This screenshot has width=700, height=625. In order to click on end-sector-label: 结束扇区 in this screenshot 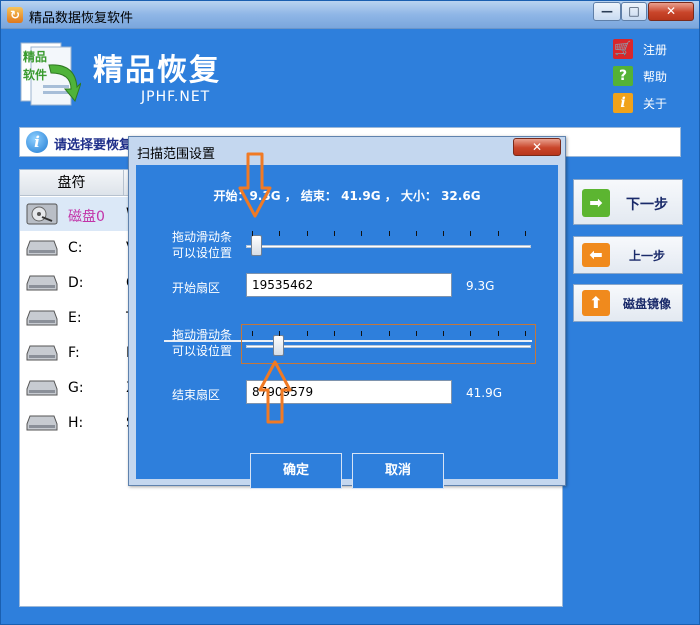, I will do `click(196, 395)`.